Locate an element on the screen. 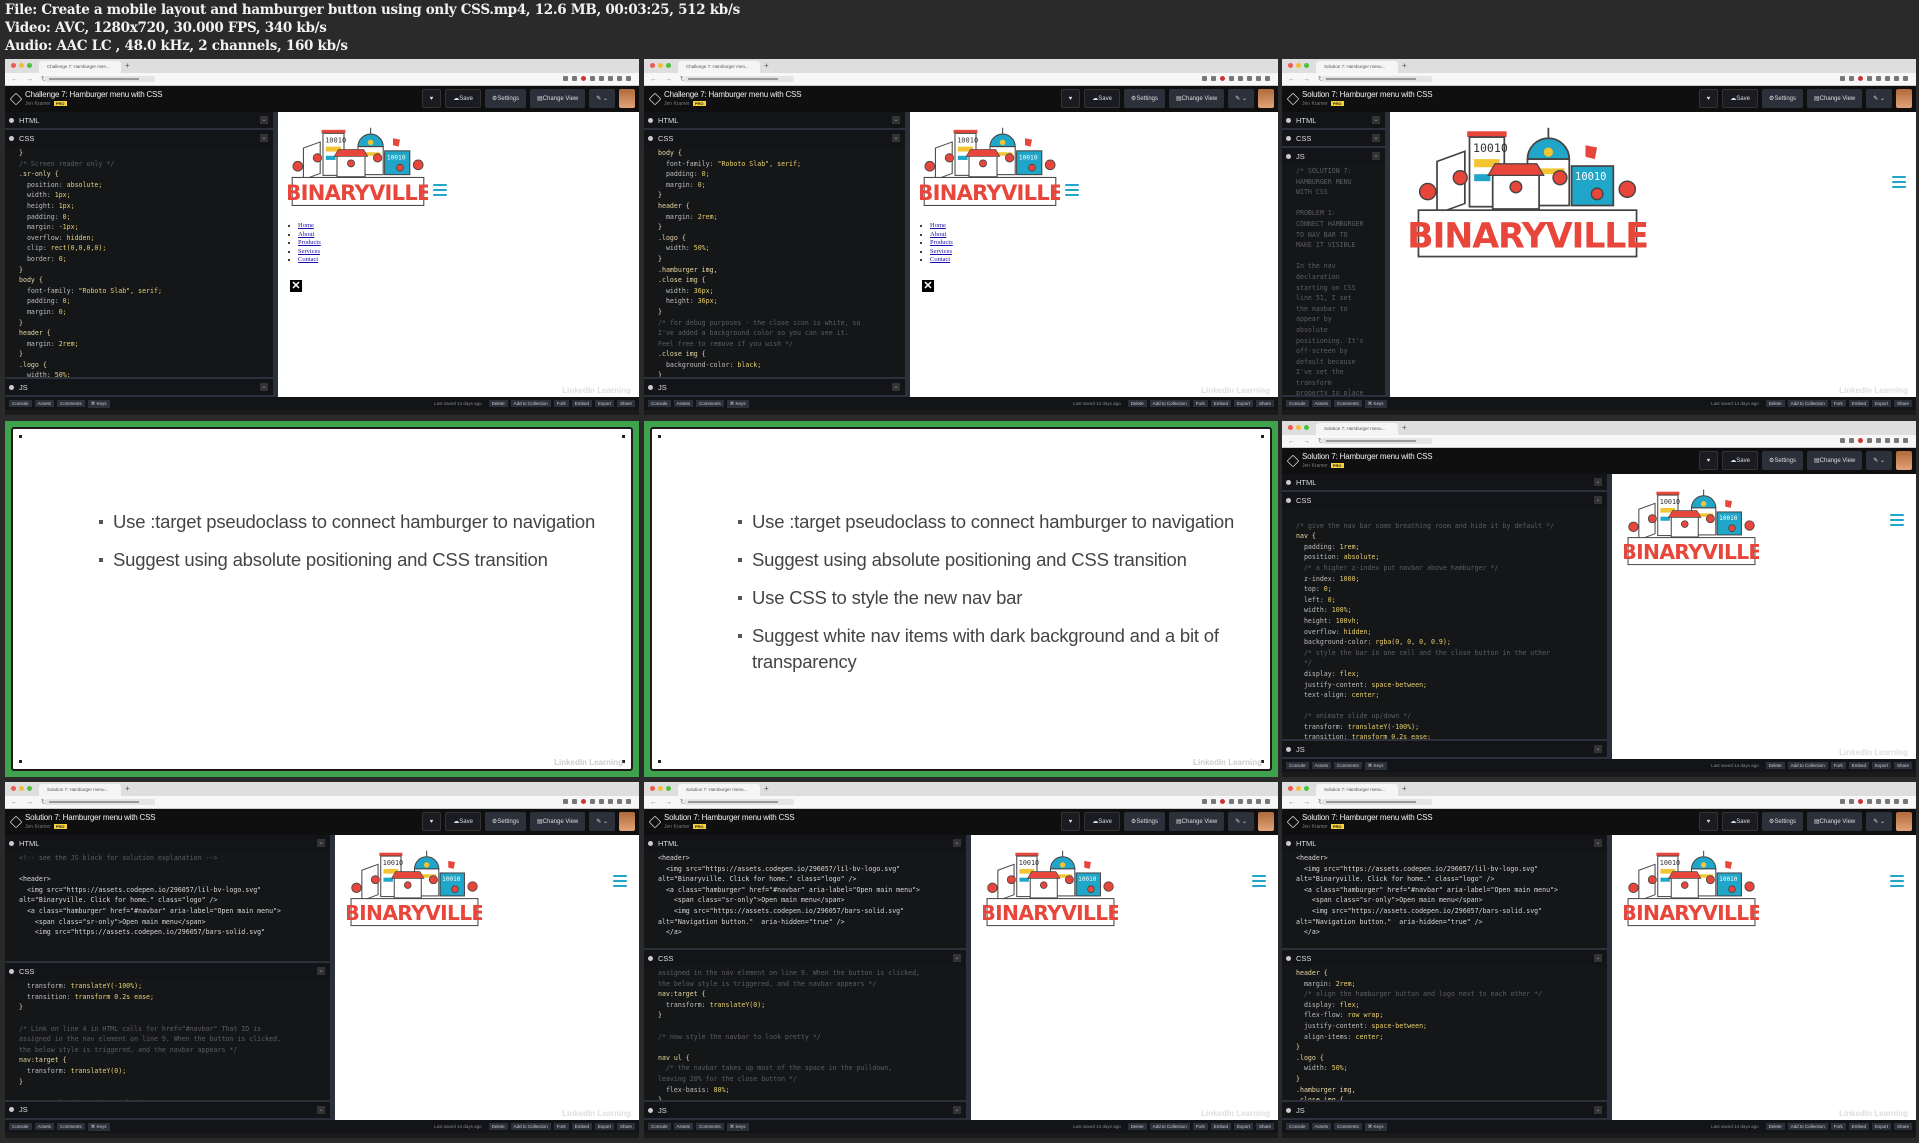 The height and width of the screenshot is (1143, 1919). nav-link-products: Products is located at coordinates (941, 242).